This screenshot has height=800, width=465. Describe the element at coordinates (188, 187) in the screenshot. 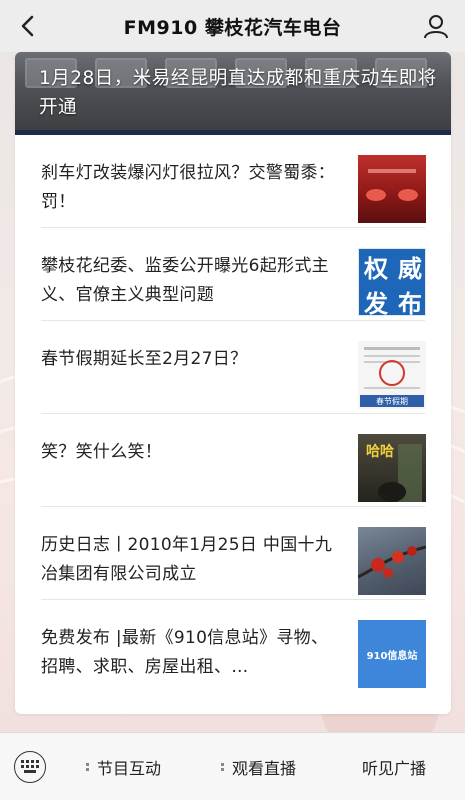

I see `article-title: 刹车灯改装爆闪灯很拉风？交警蜀黍：罚！` at that location.